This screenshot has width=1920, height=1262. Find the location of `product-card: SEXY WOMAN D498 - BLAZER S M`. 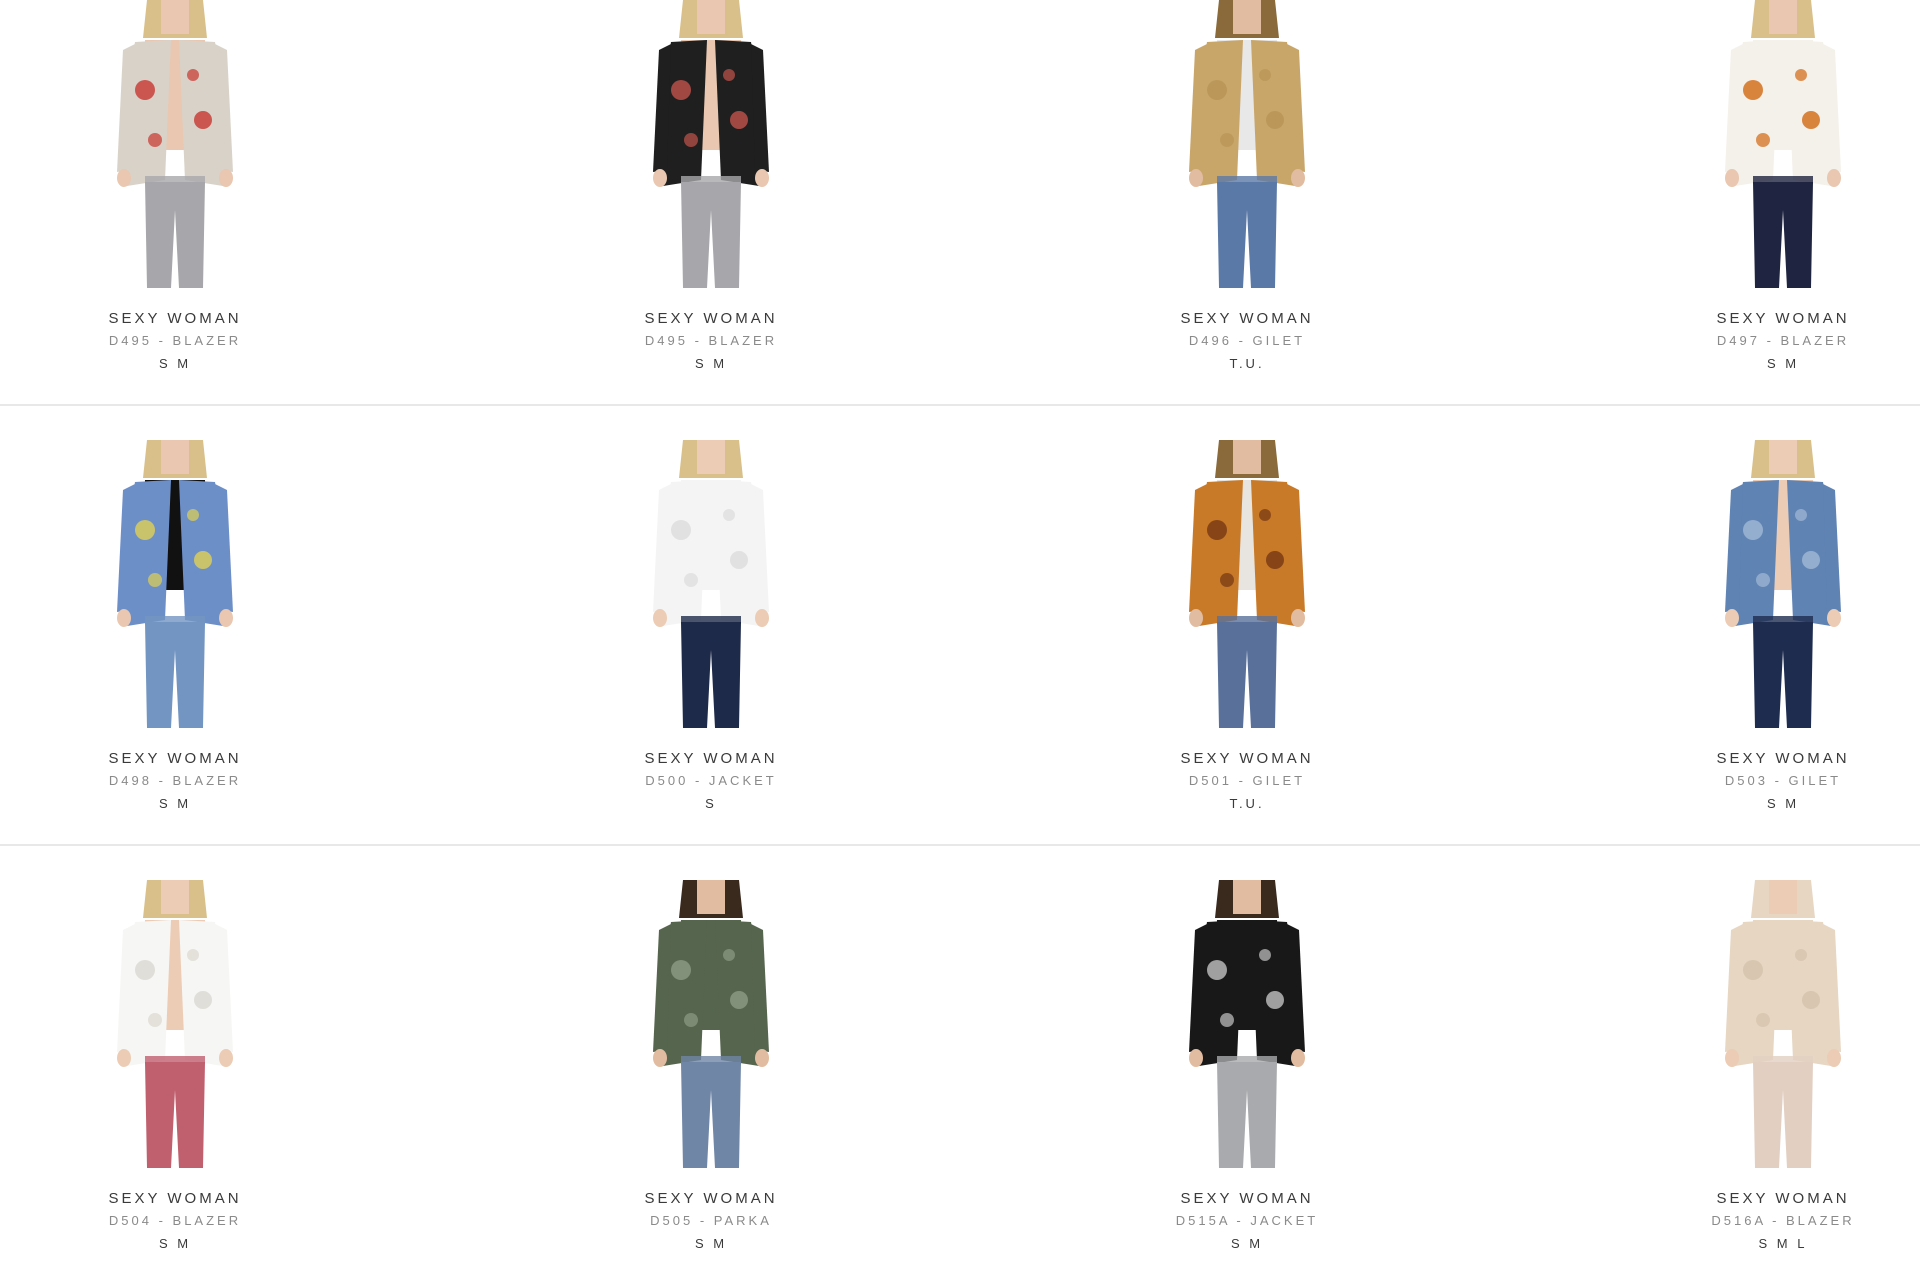

product-card: SEXY WOMAN D498 - BLAZER S M is located at coordinates (177, 635).